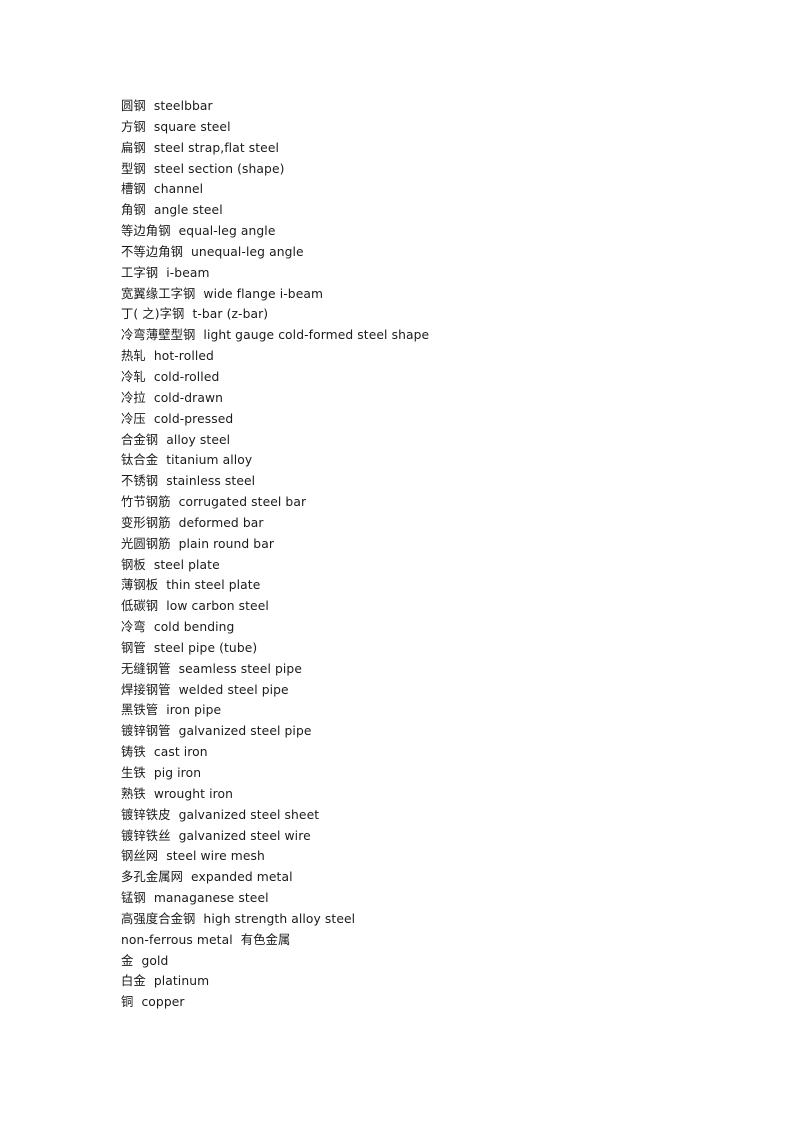 Image resolution: width=794 pixels, height=1123 pixels. What do you see at coordinates (421, 356) in the screenshot?
I see `glossary-entry: 热轧 hot-rolled` at bounding box center [421, 356].